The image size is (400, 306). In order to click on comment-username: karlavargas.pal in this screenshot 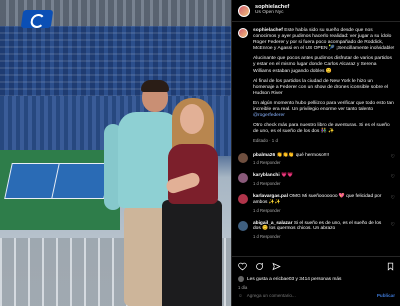, I will do `click(270, 196)`.